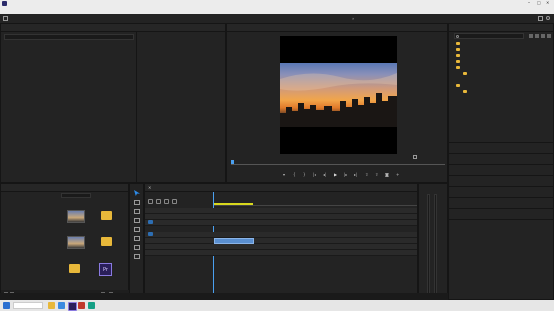  I want to click on close-button: ✕, so click(547, 2).